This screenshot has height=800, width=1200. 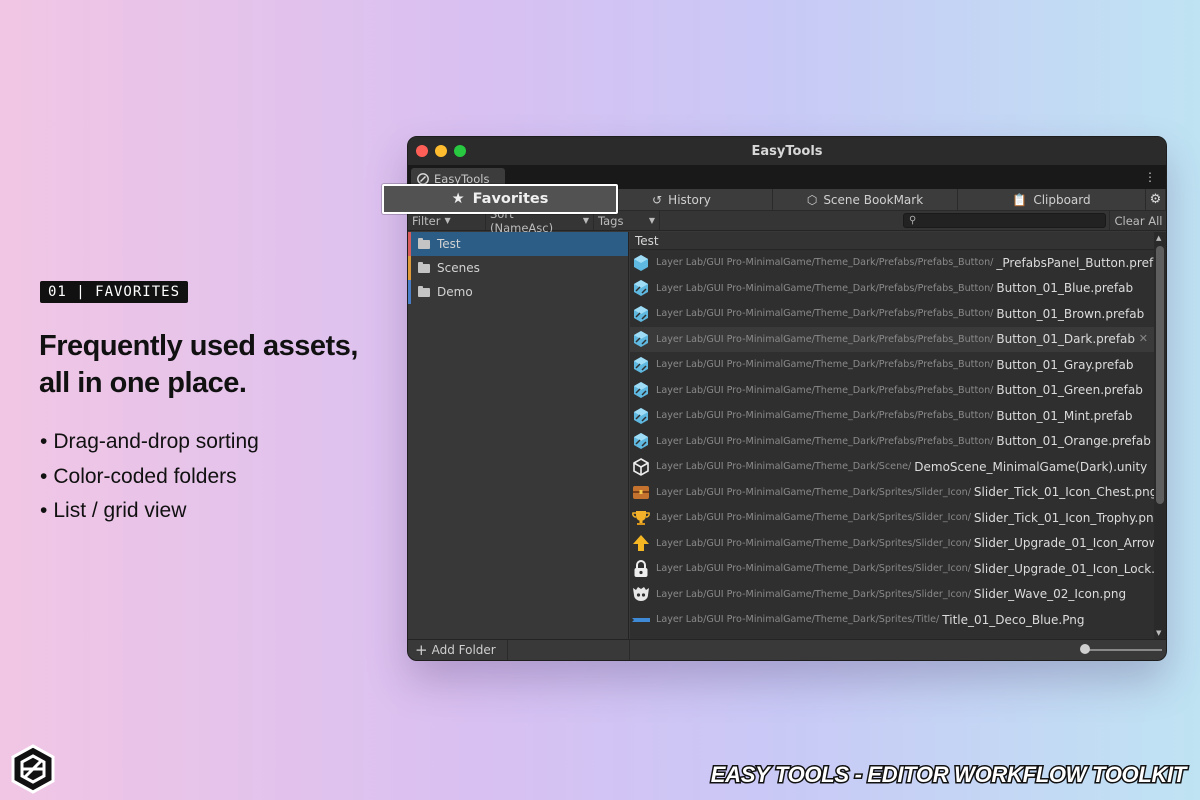 I want to click on chevron-down-icon: ▼, so click(x=651, y=220).